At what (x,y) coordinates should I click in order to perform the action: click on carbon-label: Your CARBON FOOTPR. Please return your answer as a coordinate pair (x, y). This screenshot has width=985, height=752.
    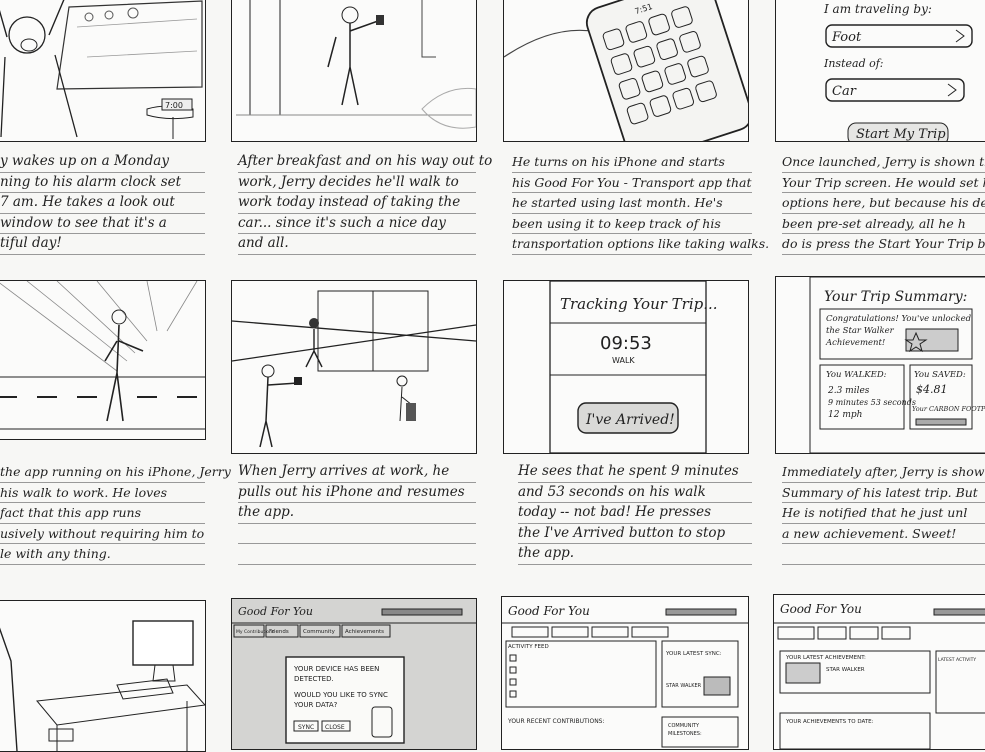
    Looking at the image, I should click on (948, 409).